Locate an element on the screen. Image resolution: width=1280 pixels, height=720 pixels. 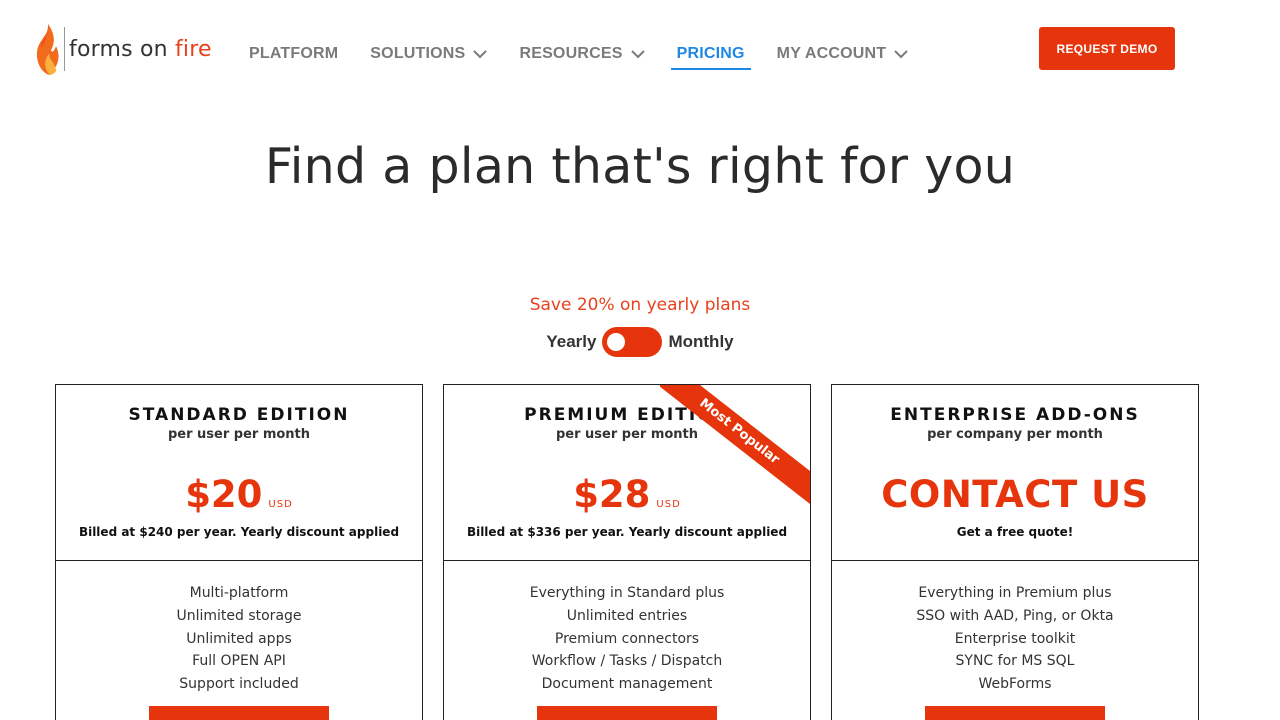
plan-price-row: CONTACT US is located at coordinates (1015, 494).